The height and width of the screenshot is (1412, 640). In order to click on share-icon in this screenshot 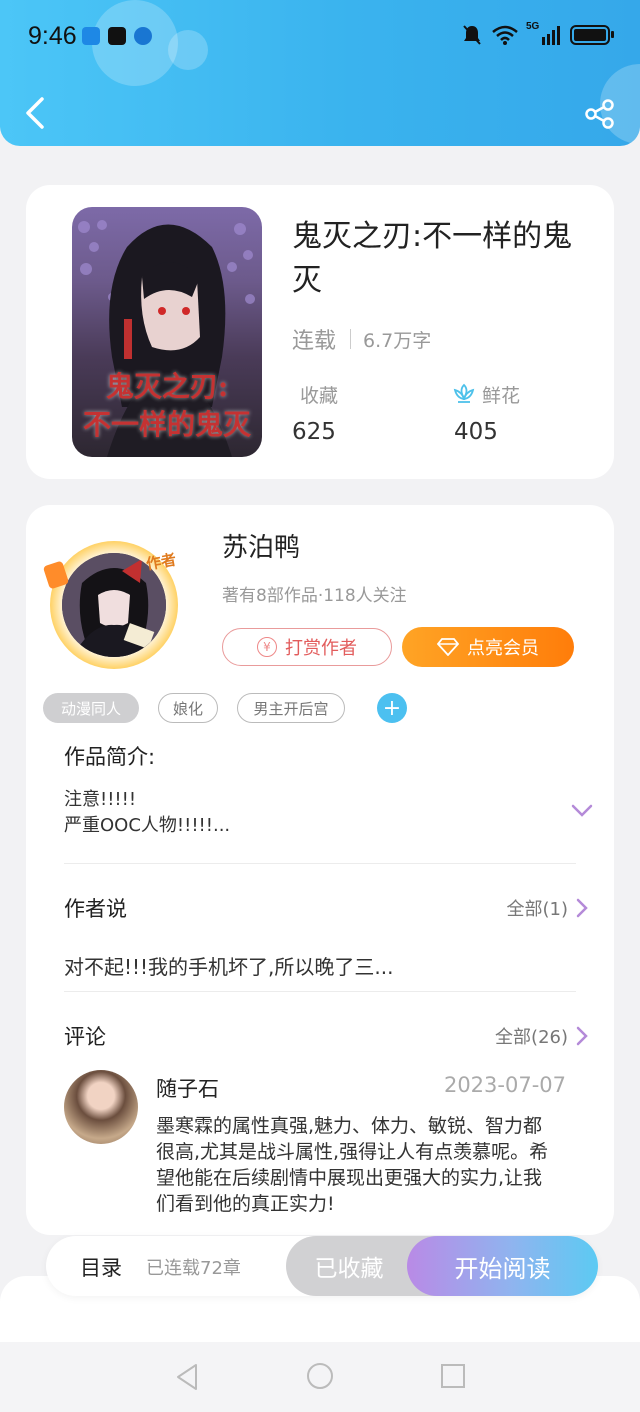, I will do `click(599, 114)`.